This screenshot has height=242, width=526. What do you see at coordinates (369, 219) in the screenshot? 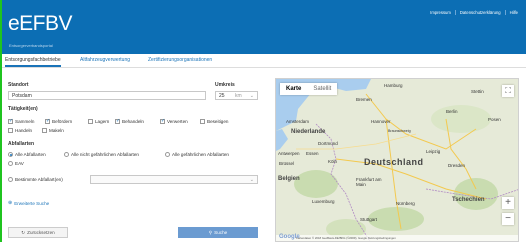
I see `map-label-stuttgart: Stuttgart` at bounding box center [369, 219].